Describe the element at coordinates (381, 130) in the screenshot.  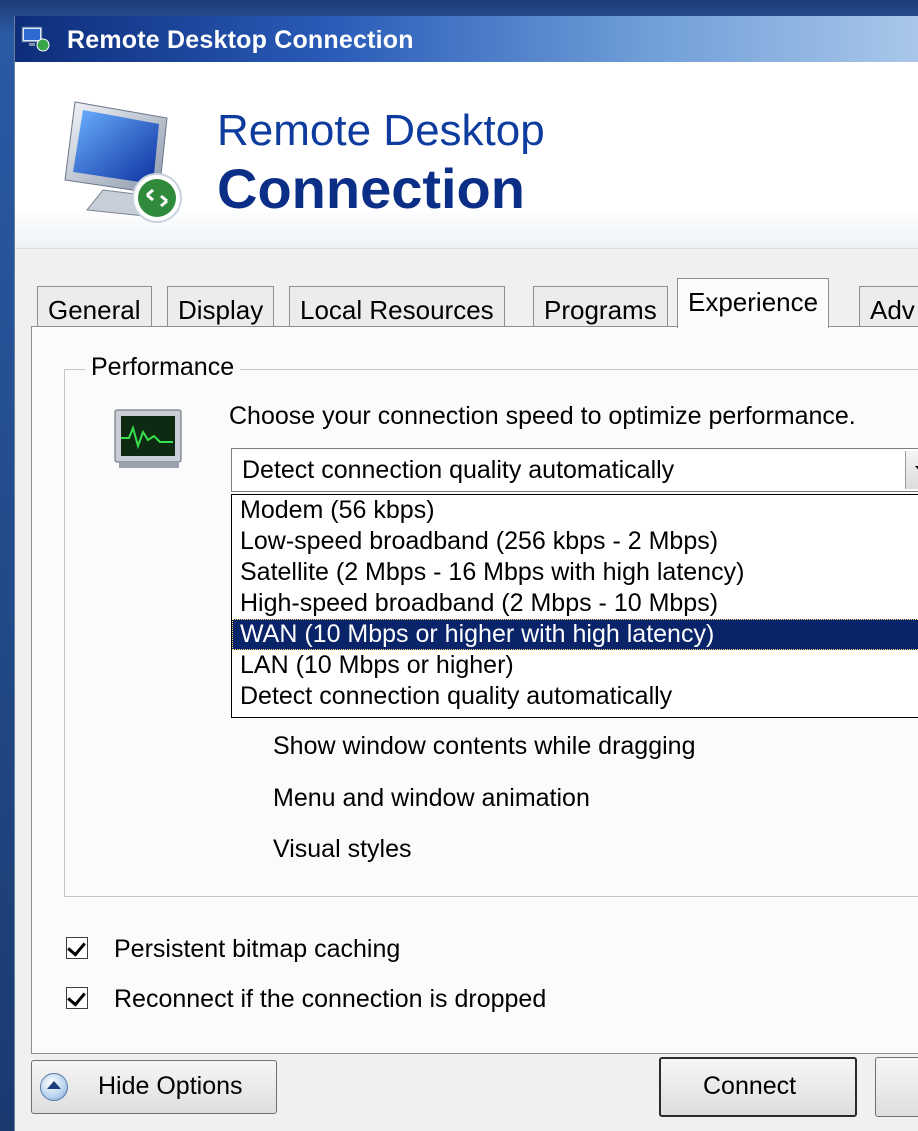
I see `banner-title-line1: Remote Desktop` at that location.